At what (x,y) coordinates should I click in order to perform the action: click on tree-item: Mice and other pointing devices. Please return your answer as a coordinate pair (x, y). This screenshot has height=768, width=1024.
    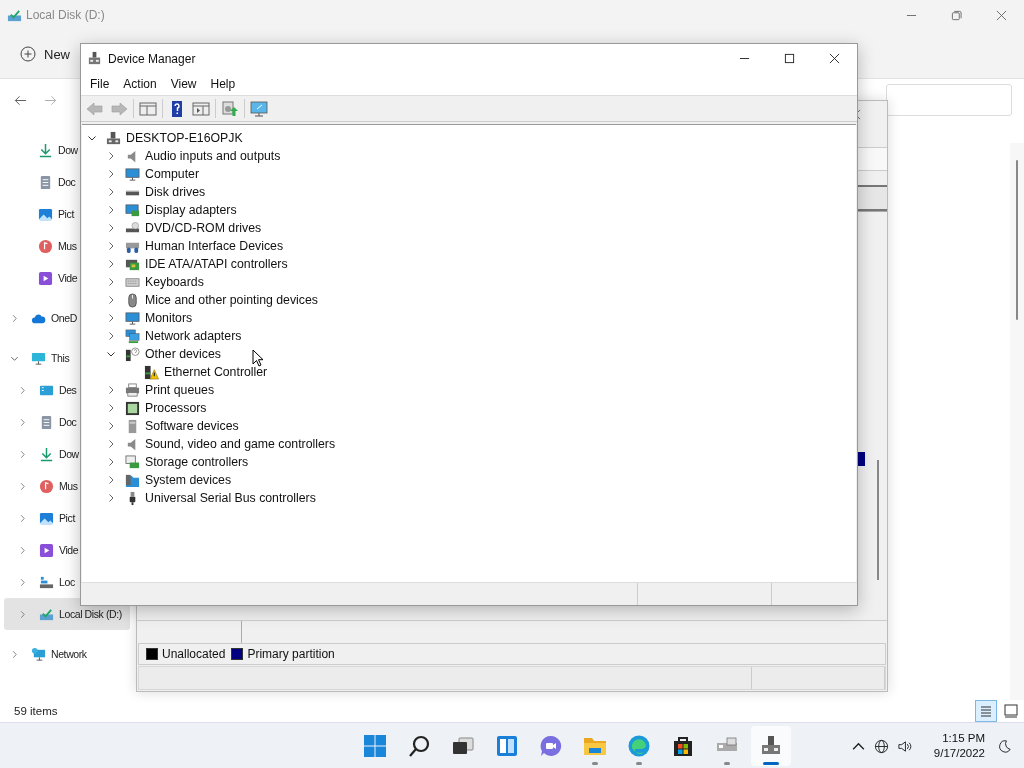
    Looking at the image, I should click on (231, 300).